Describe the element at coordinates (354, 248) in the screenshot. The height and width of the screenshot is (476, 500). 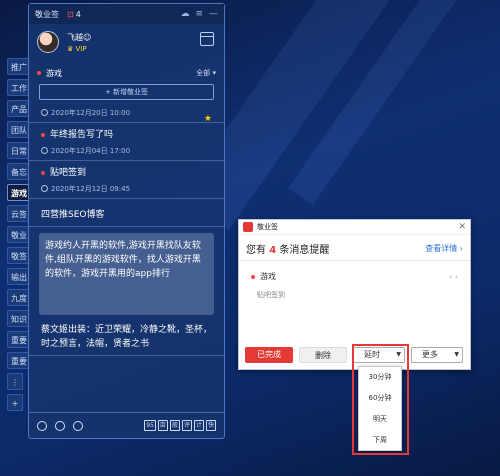
I see `popup-headline: 您有 4 条消息提醒 查看详情 ›` at that location.